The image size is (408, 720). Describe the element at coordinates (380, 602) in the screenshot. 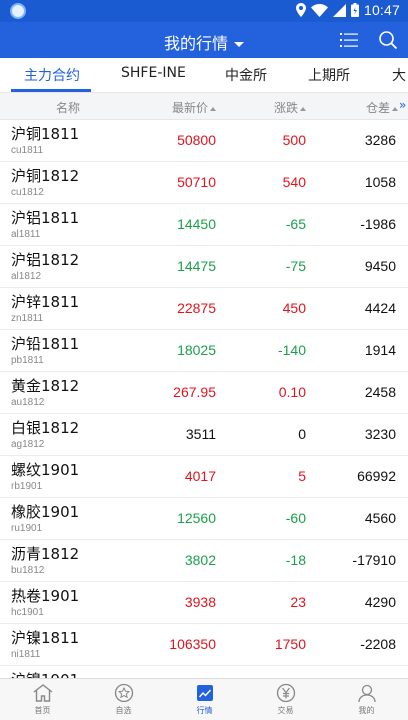

I see `open-interest-change: 4290` at that location.